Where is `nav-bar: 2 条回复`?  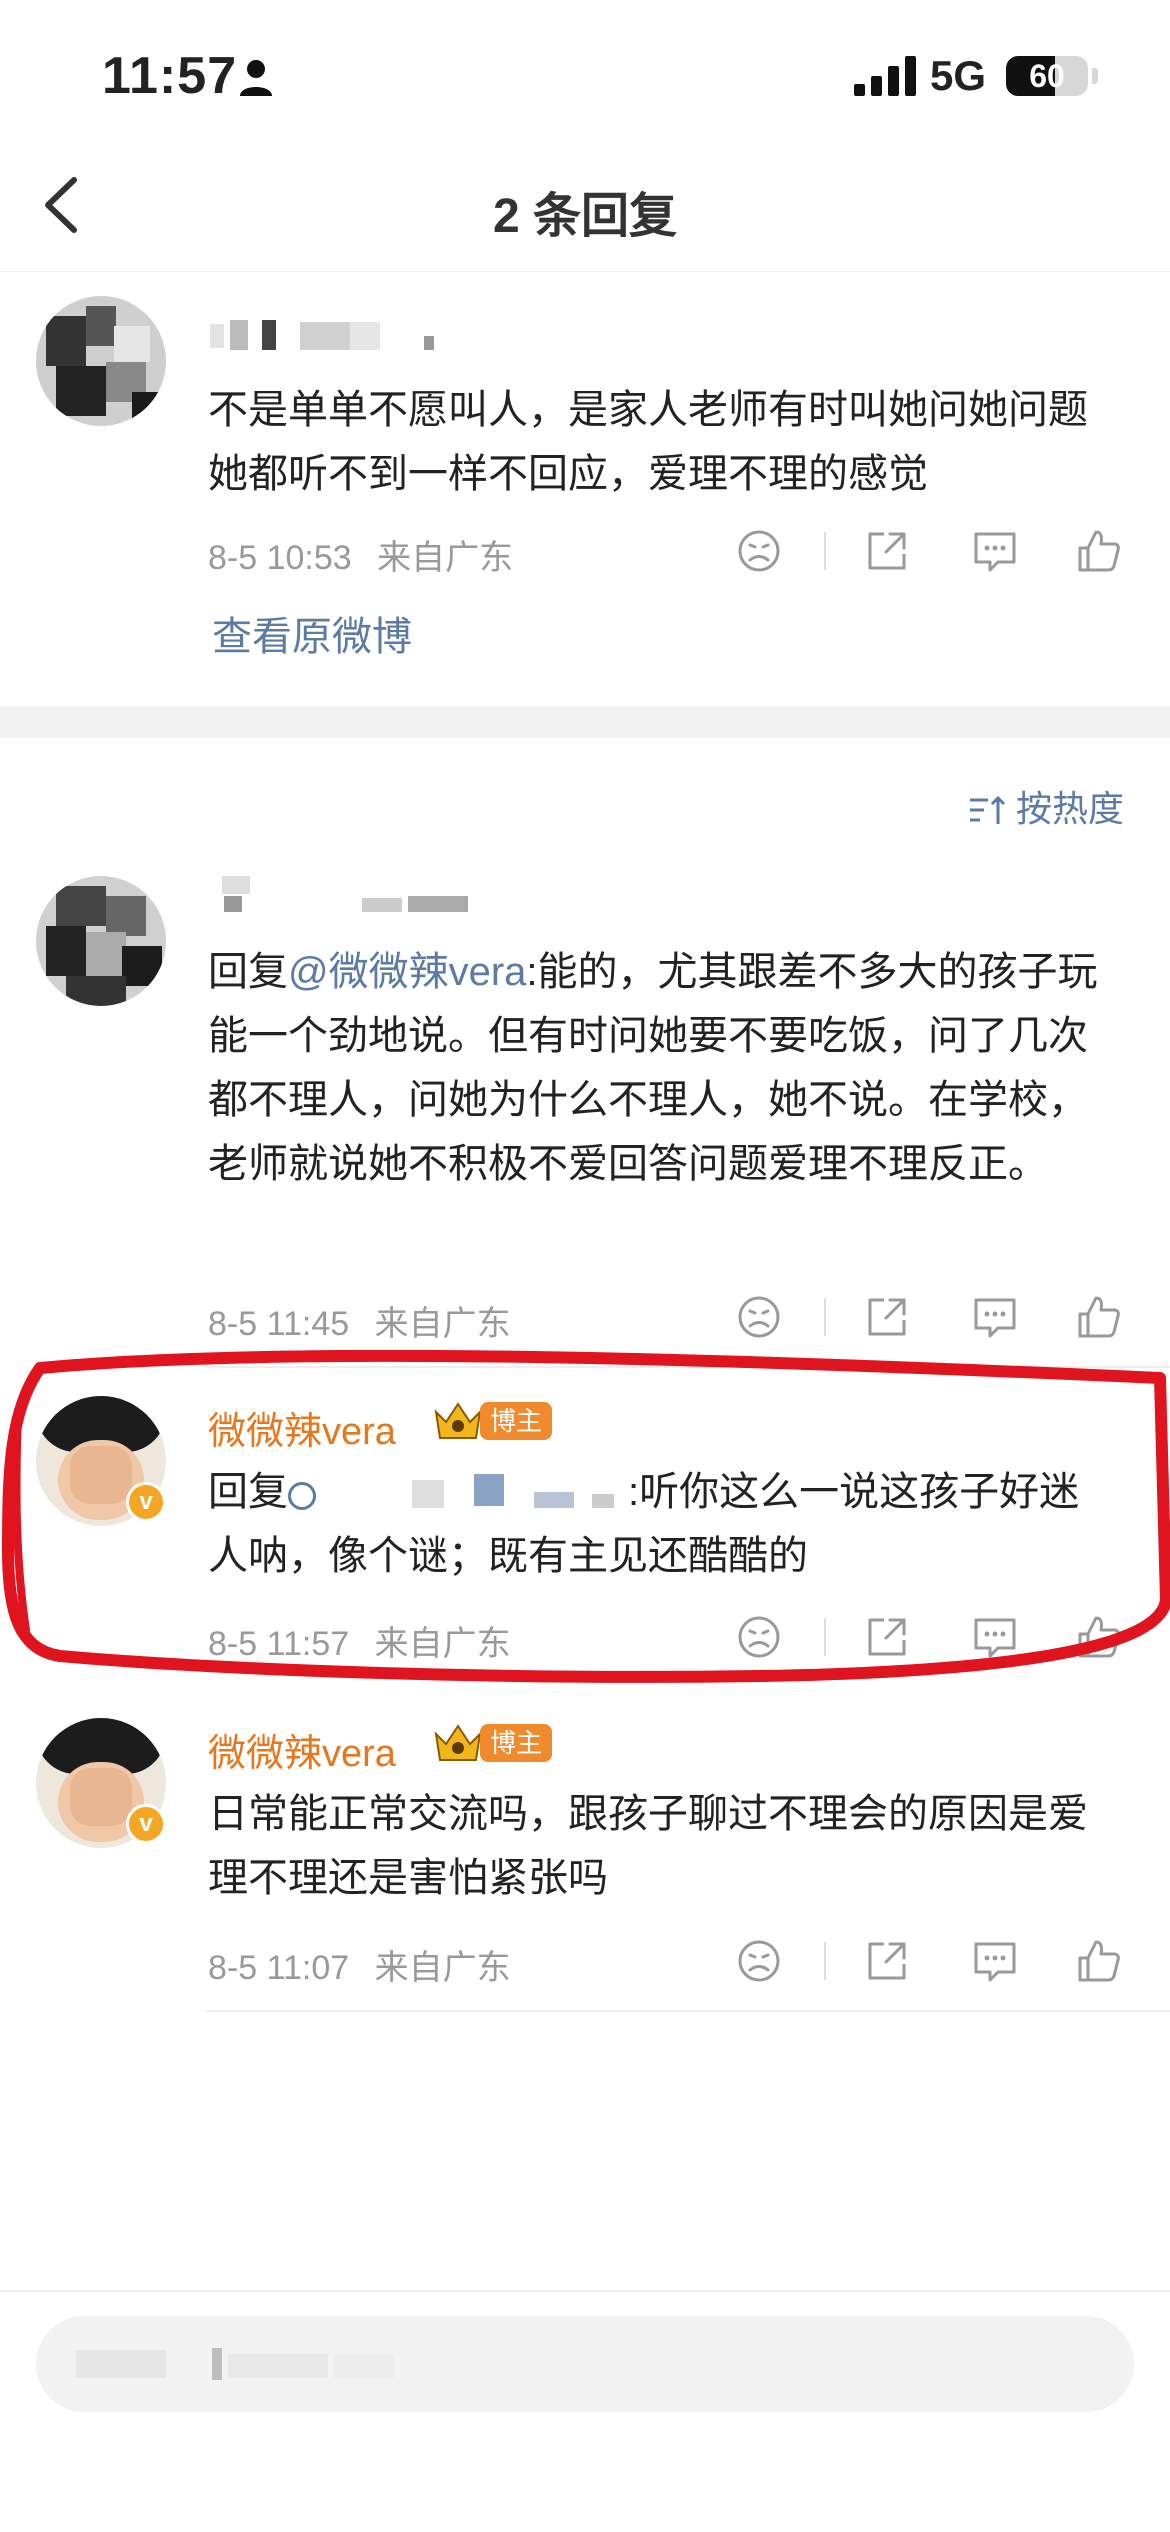
nav-bar: 2 条回复 is located at coordinates (585, 211).